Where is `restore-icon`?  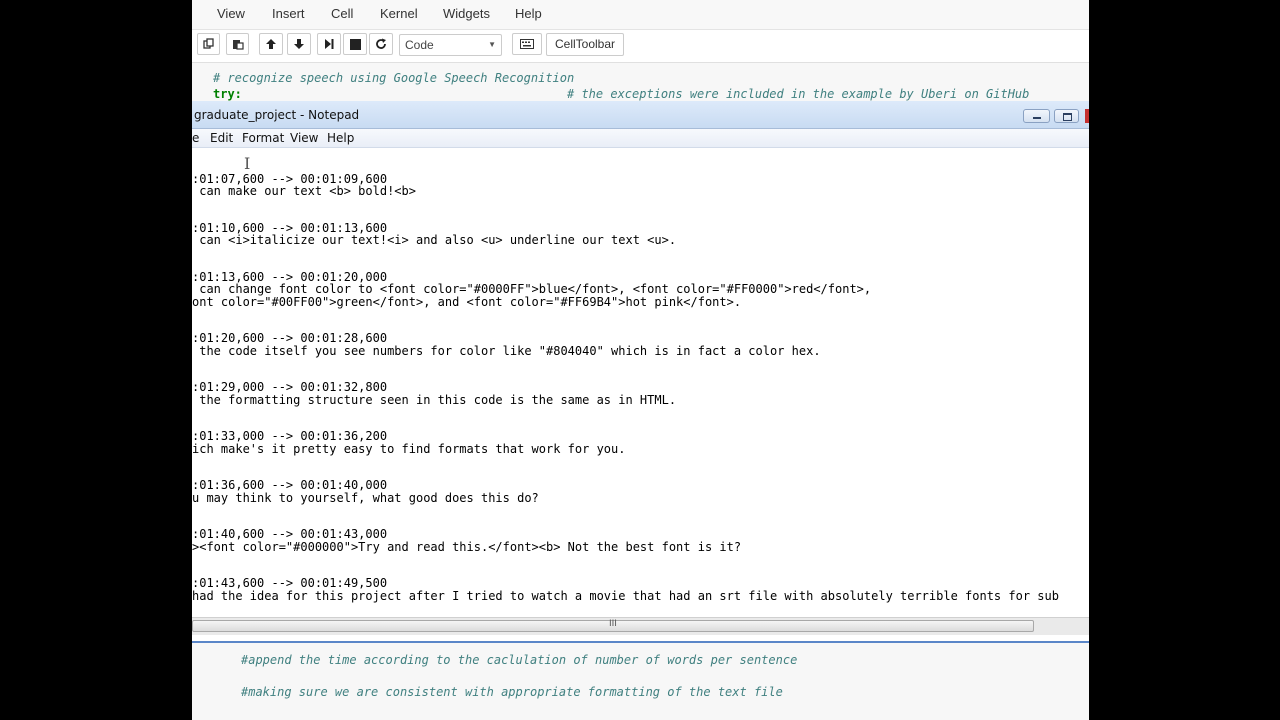 restore-icon is located at coordinates (1067, 117).